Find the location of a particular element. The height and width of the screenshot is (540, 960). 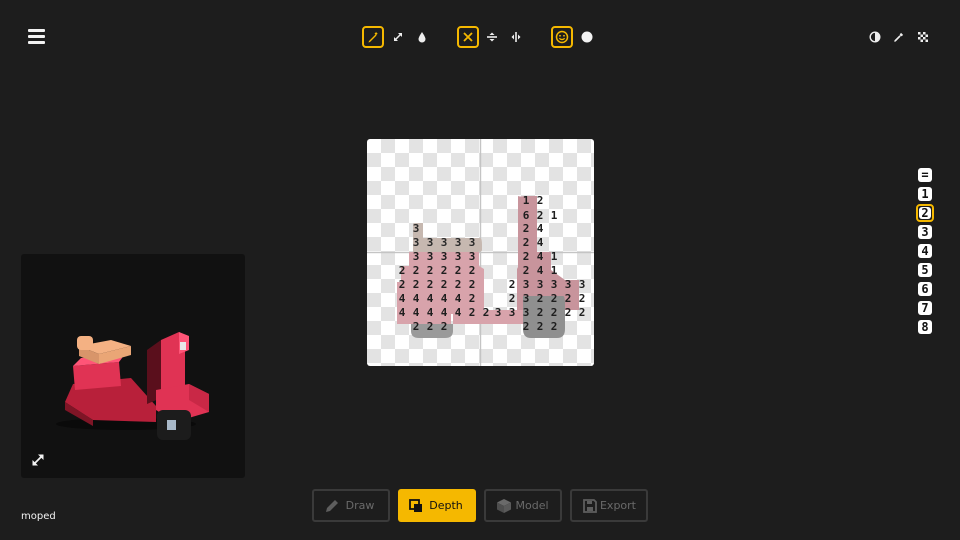

expand-preview-button is located at coordinates (38, 462).